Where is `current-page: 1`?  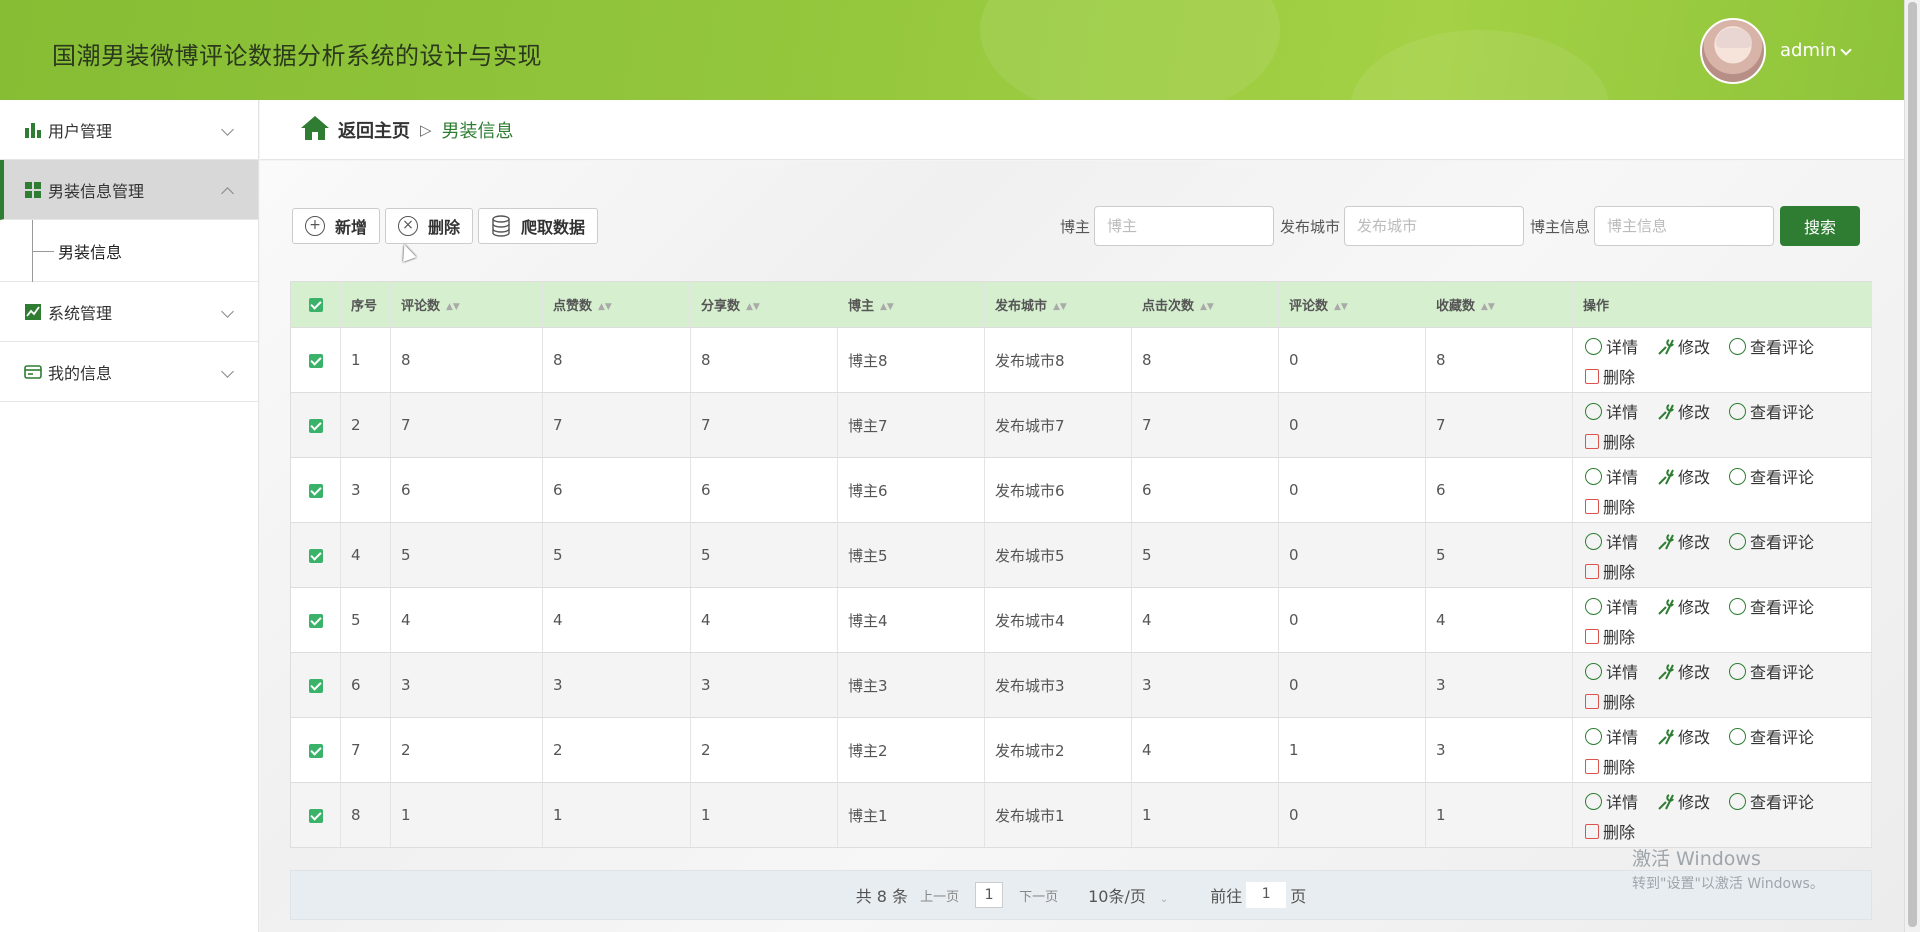 current-page: 1 is located at coordinates (989, 895).